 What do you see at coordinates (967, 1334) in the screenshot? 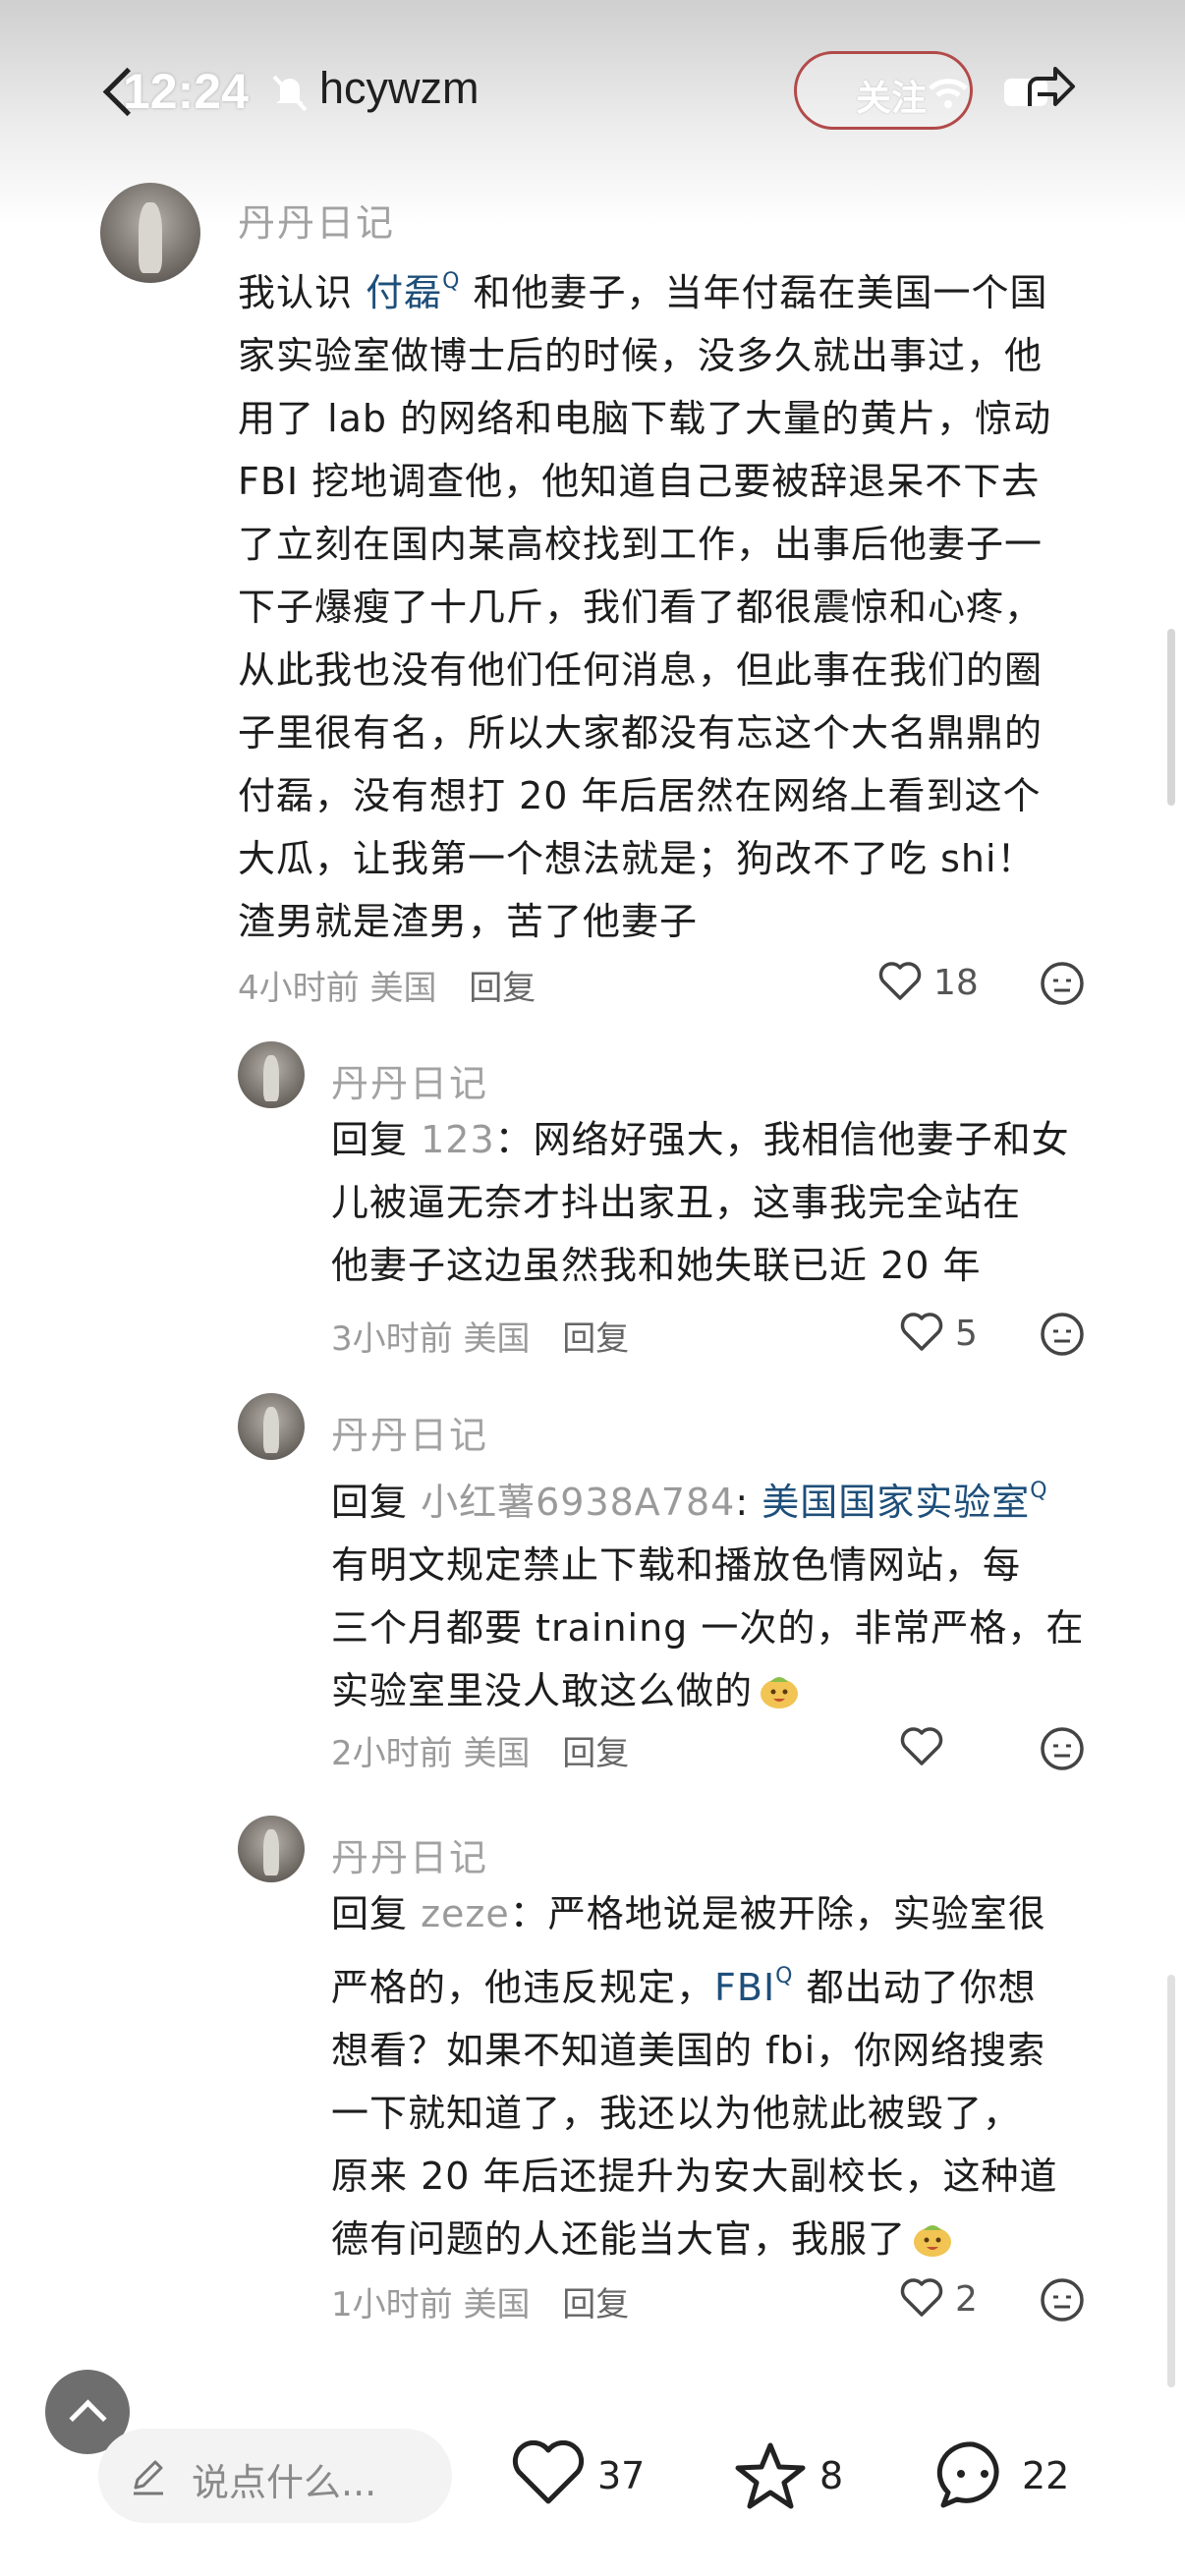
I see `like-count: 5` at bounding box center [967, 1334].